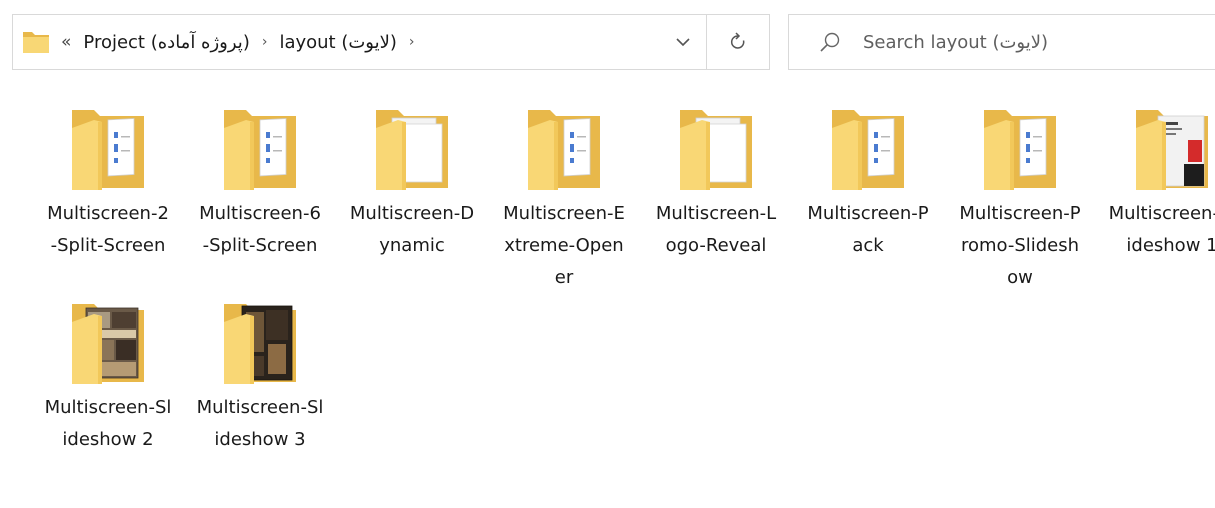  I want to click on breadcrumb-layout: layout (لایوت), so click(337, 42).